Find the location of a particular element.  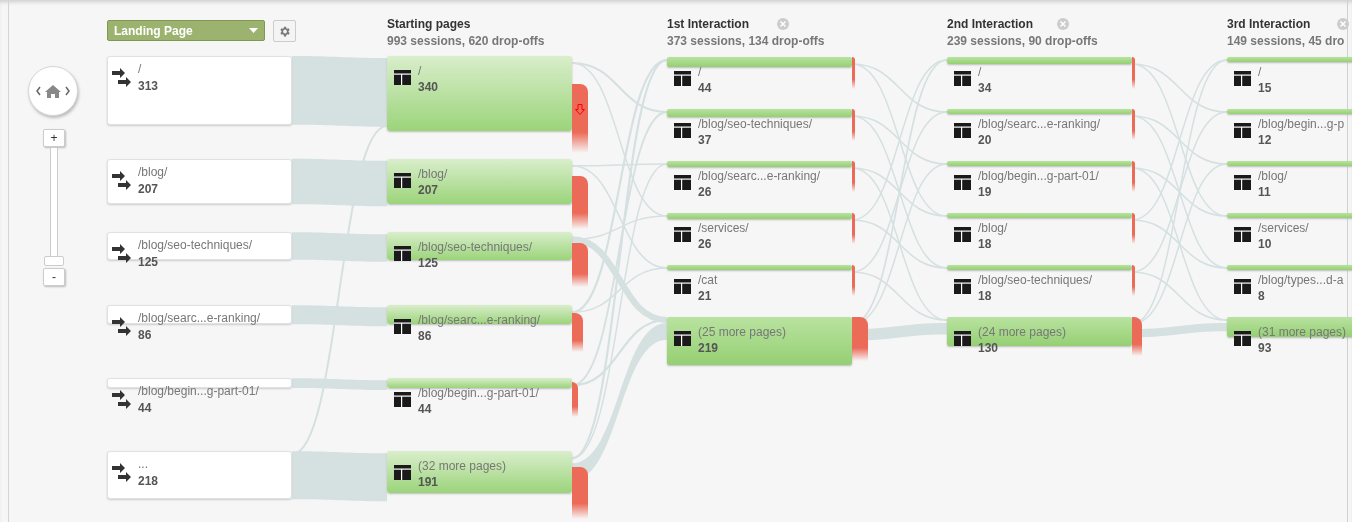

page-path: /blog/types...d-a is located at coordinates (1301, 280).